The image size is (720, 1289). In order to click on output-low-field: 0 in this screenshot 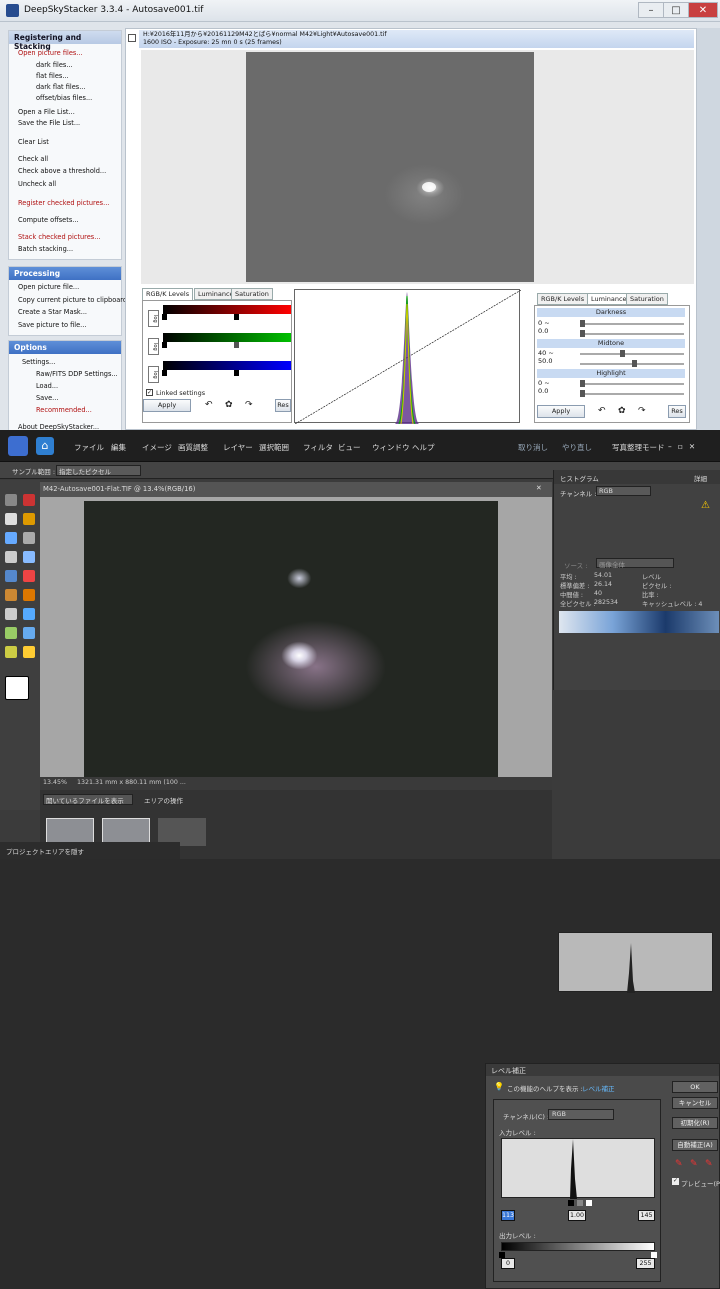, I will do `click(508, 1263)`.